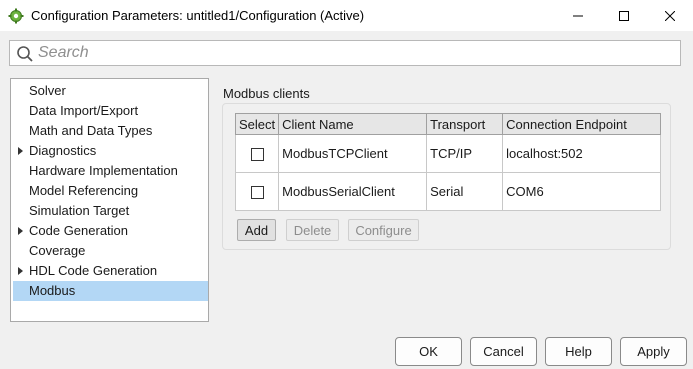 The height and width of the screenshot is (369, 693). What do you see at coordinates (79, 230) in the screenshot?
I see `tree-item-label: Code Generation` at bounding box center [79, 230].